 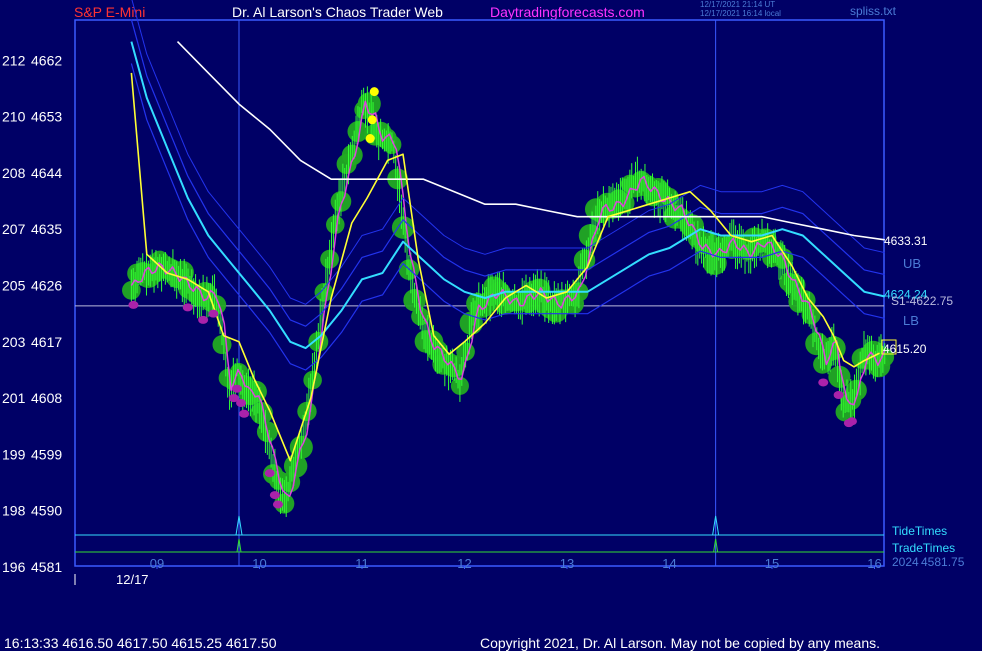 What do you see at coordinates (46, 511) in the screenshot?
I see `y-tick-price-8: 4590` at bounding box center [46, 511].